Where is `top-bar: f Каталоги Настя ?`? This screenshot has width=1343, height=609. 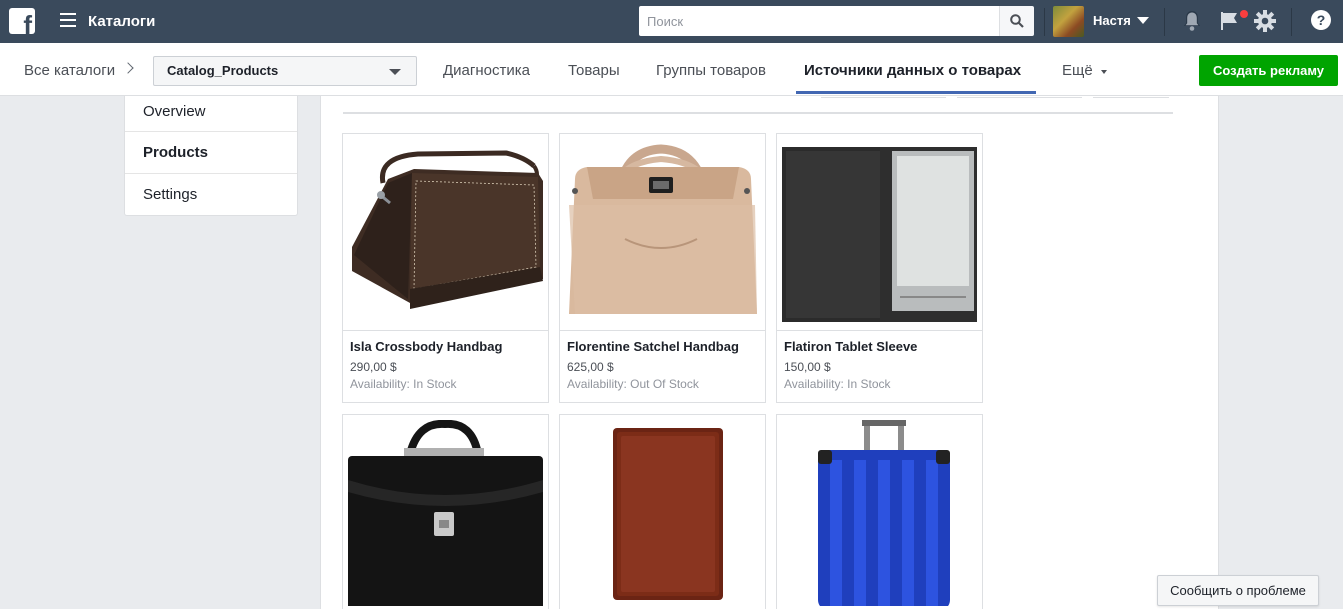 top-bar: f Каталоги Настя ? is located at coordinates (671, 21).